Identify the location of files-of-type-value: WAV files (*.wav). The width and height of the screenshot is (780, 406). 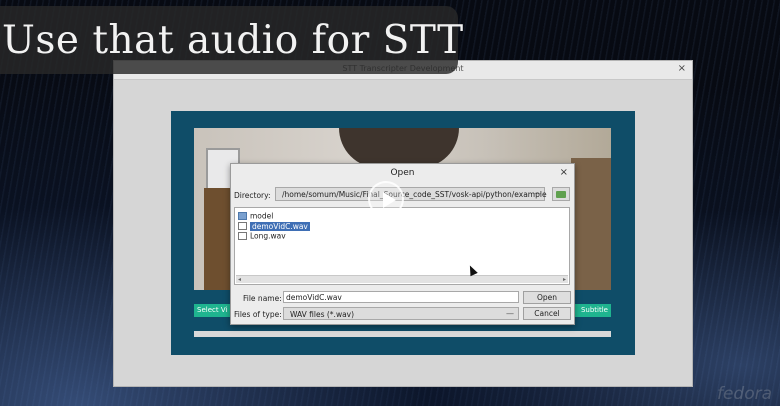
(322, 314).